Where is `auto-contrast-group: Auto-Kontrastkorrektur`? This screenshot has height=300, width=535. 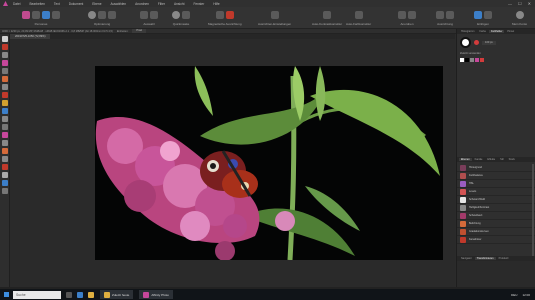 auto-contrast-group: Auto-Kontrastkorrektur is located at coordinates (327, 17).